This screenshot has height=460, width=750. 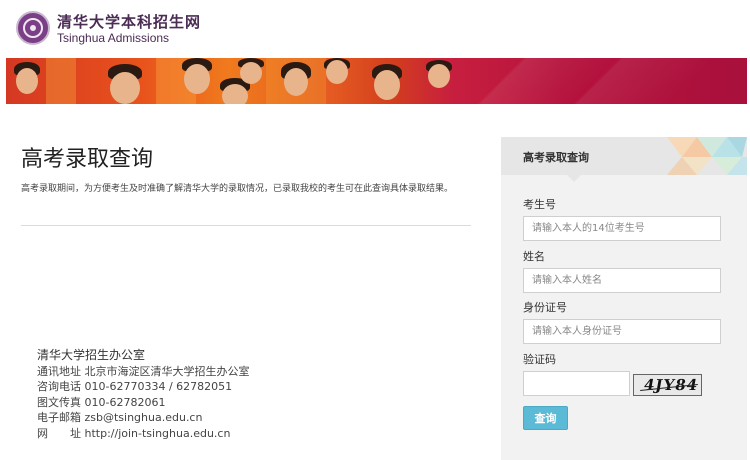 What do you see at coordinates (143, 371) in the screenshot?
I see `contact-address: 通讯地址 北京市海淀区清华大学招生办公室` at bounding box center [143, 371].